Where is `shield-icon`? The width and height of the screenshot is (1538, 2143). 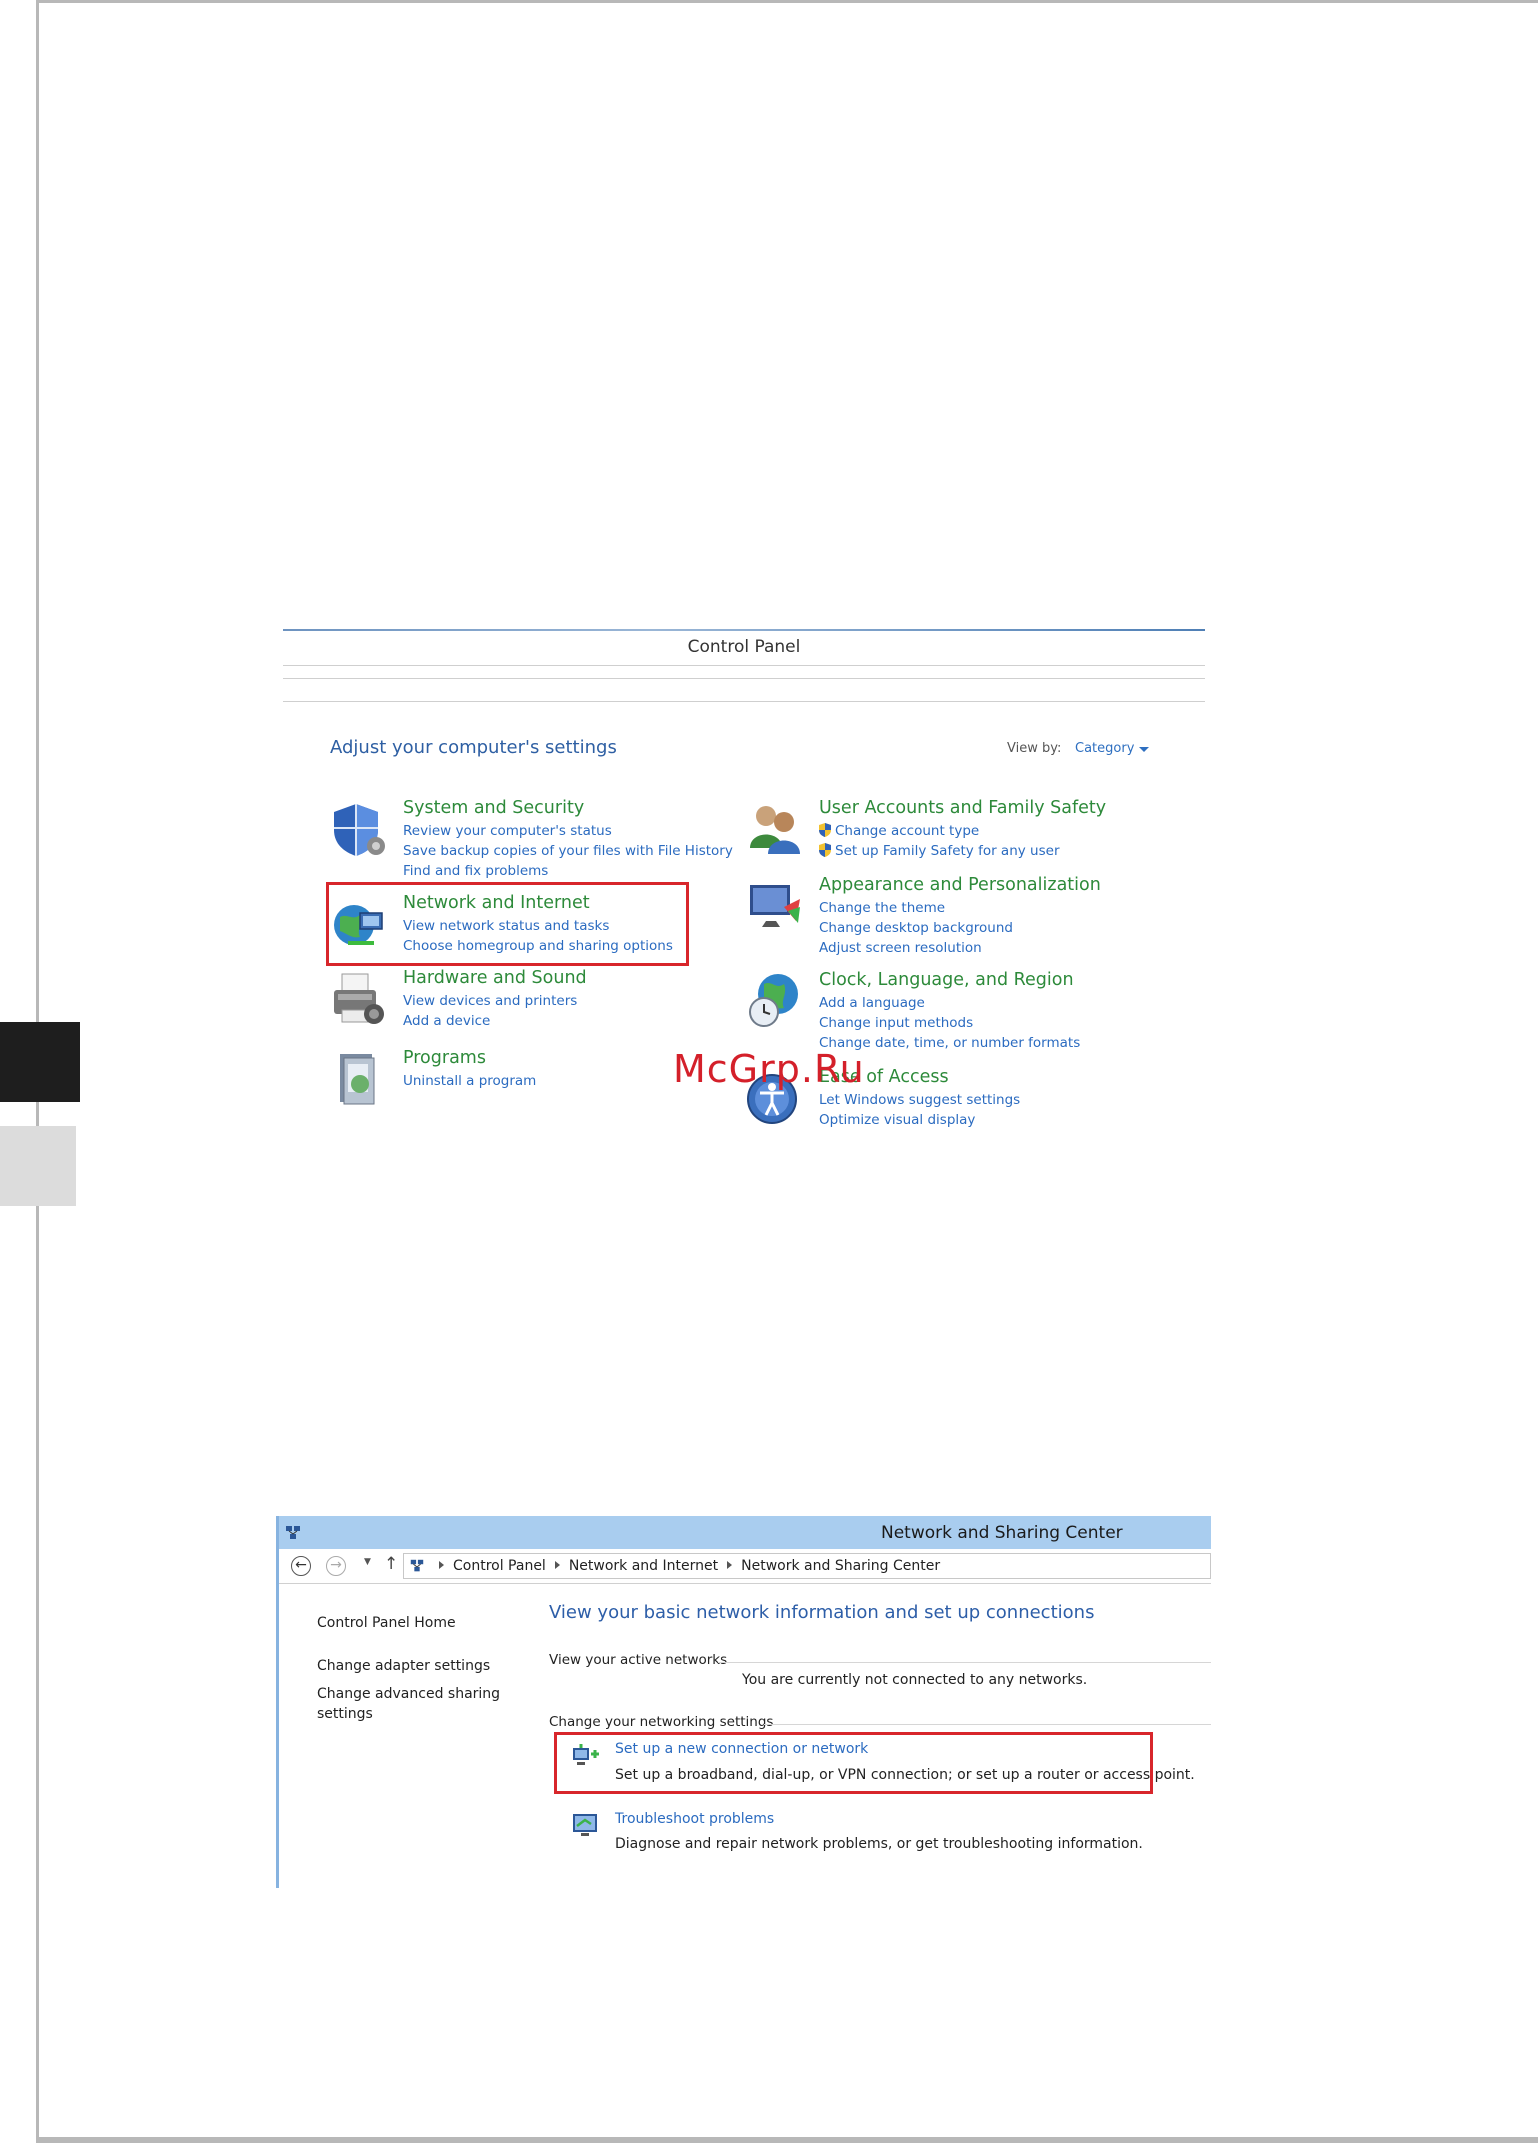
shield-icon is located at coordinates (359, 830).